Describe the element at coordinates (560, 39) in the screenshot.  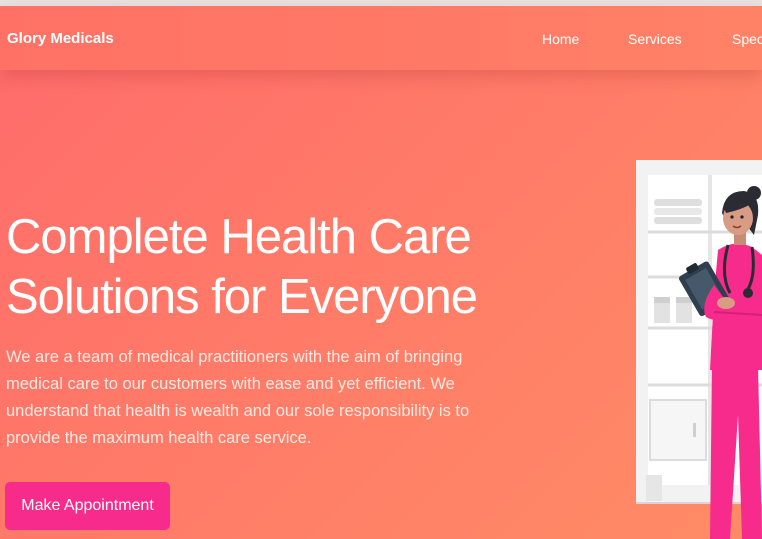
I see `nav-link-home: Home` at that location.